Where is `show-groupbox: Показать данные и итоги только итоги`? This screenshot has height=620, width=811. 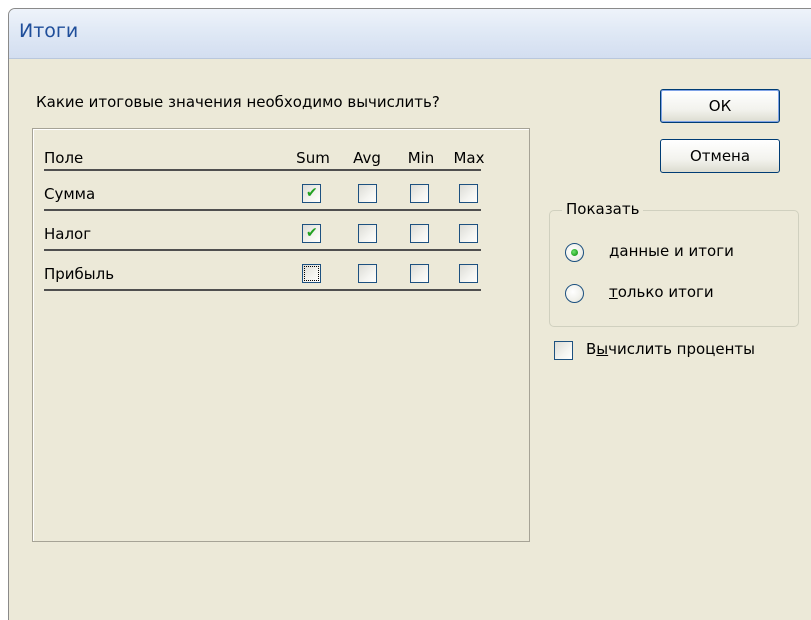 show-groupbox: Показать данные и итоги только итоги is located at coordinates (674, 263).